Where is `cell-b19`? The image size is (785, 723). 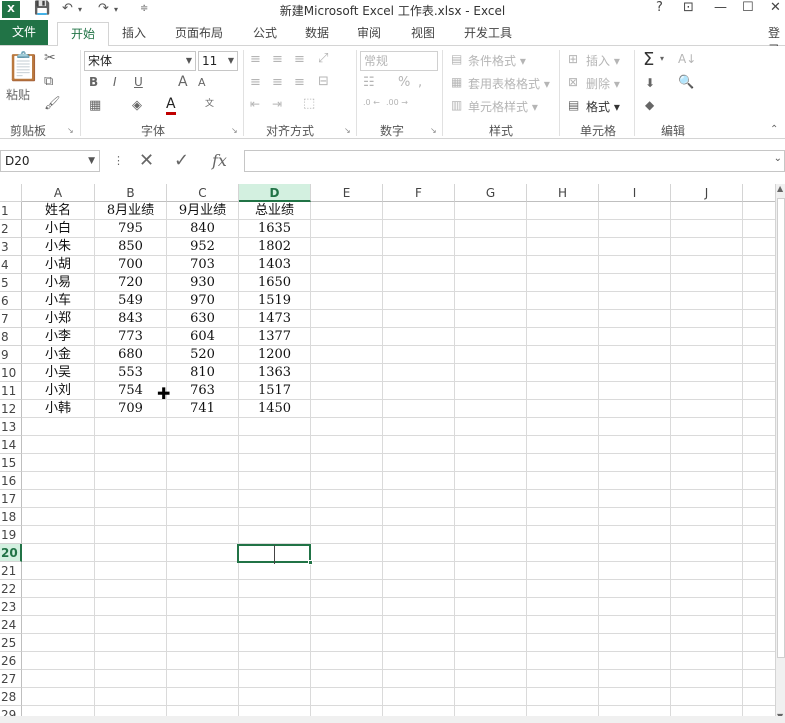 cell-b19 is located at coordinates (131, 535).